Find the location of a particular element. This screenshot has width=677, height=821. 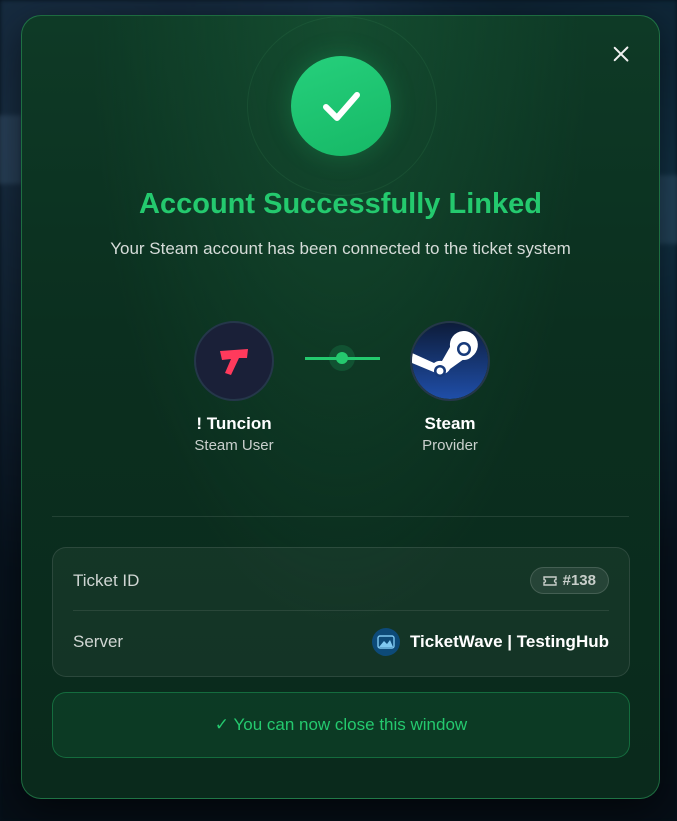

server-avatar-icon is located at coordinates (385, 642).